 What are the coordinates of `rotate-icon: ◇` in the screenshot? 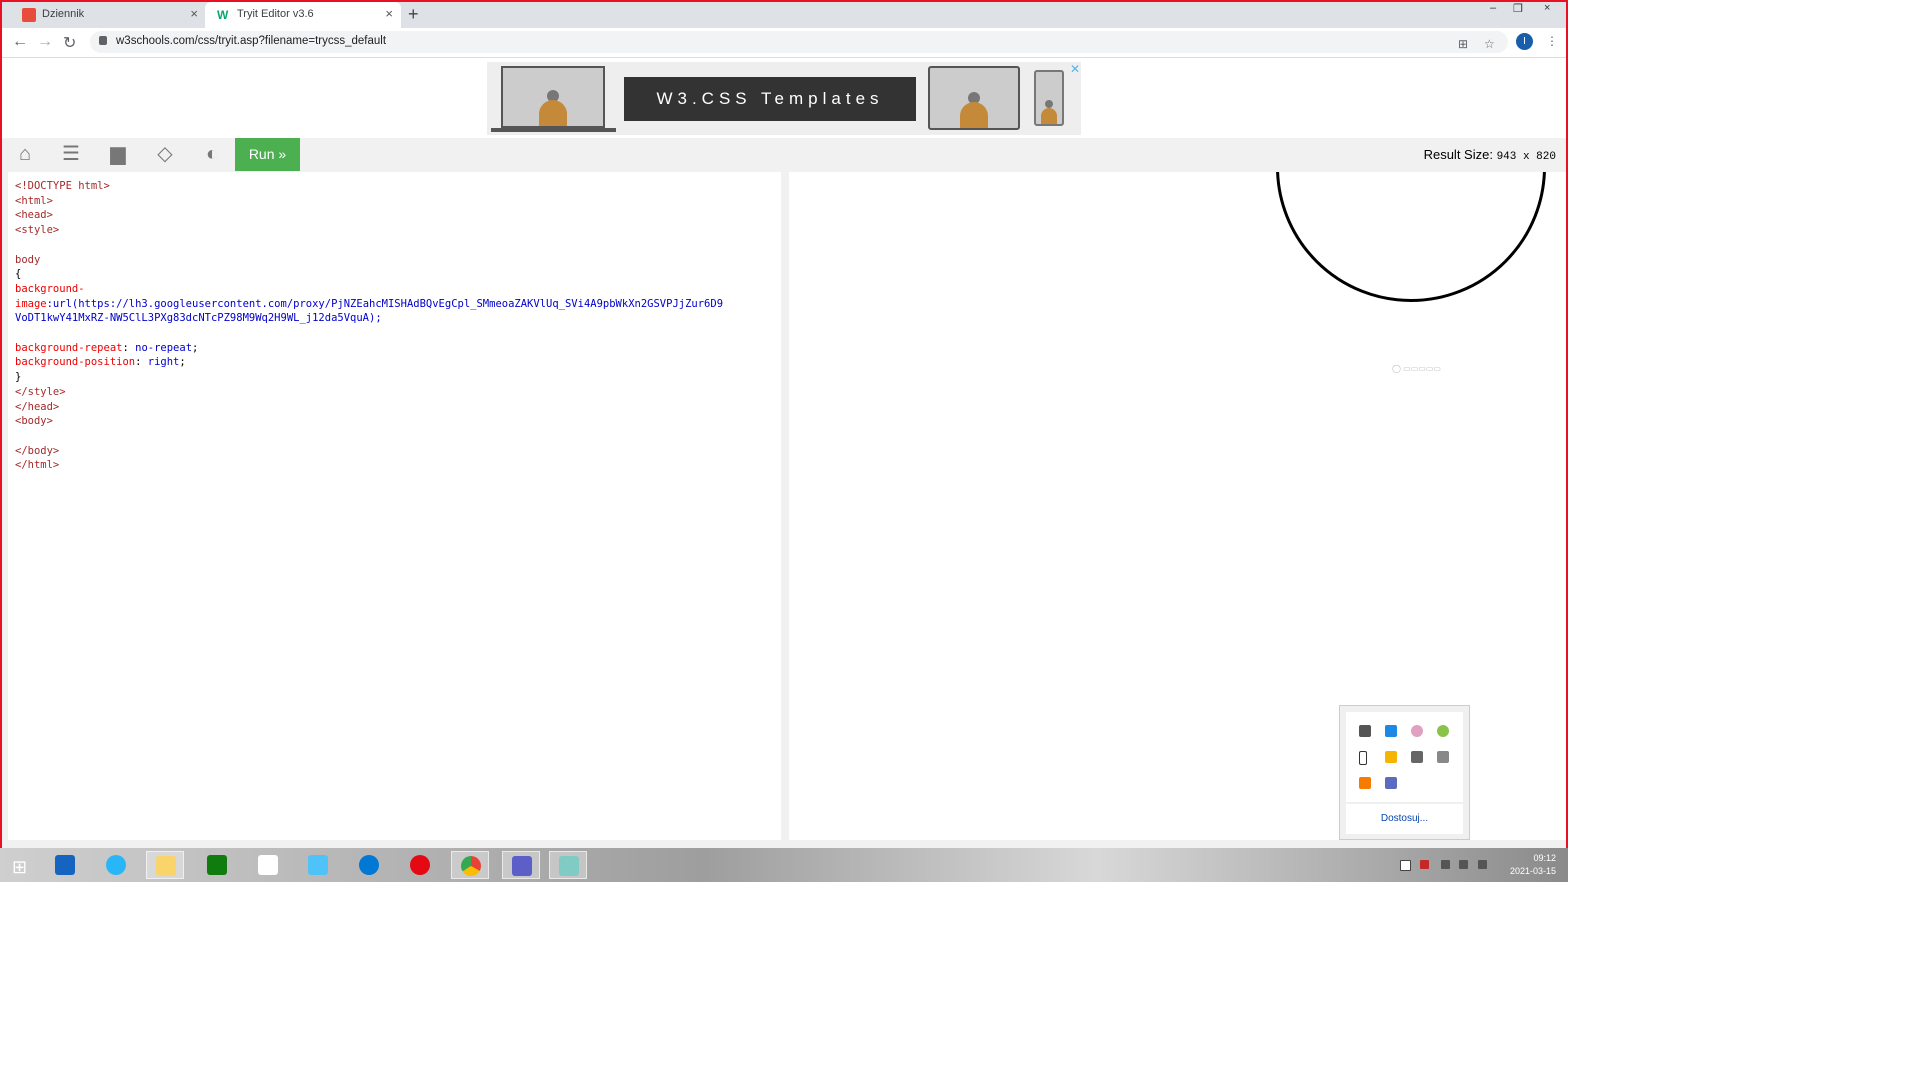 It's located at (165, 154).